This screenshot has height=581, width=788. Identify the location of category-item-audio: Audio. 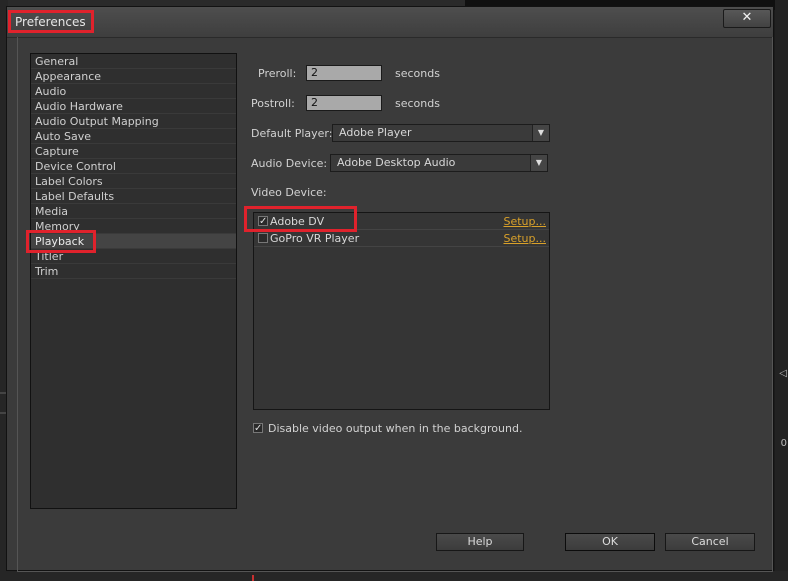
(133, 91).